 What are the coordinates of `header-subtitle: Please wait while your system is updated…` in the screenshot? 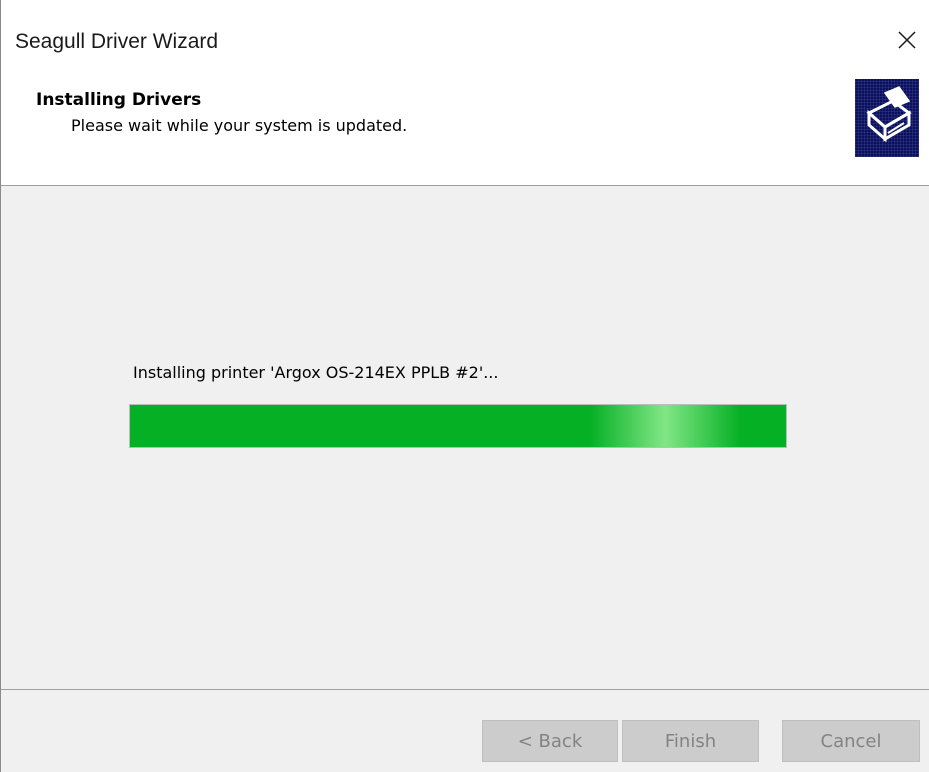 It's located at (239, 125).